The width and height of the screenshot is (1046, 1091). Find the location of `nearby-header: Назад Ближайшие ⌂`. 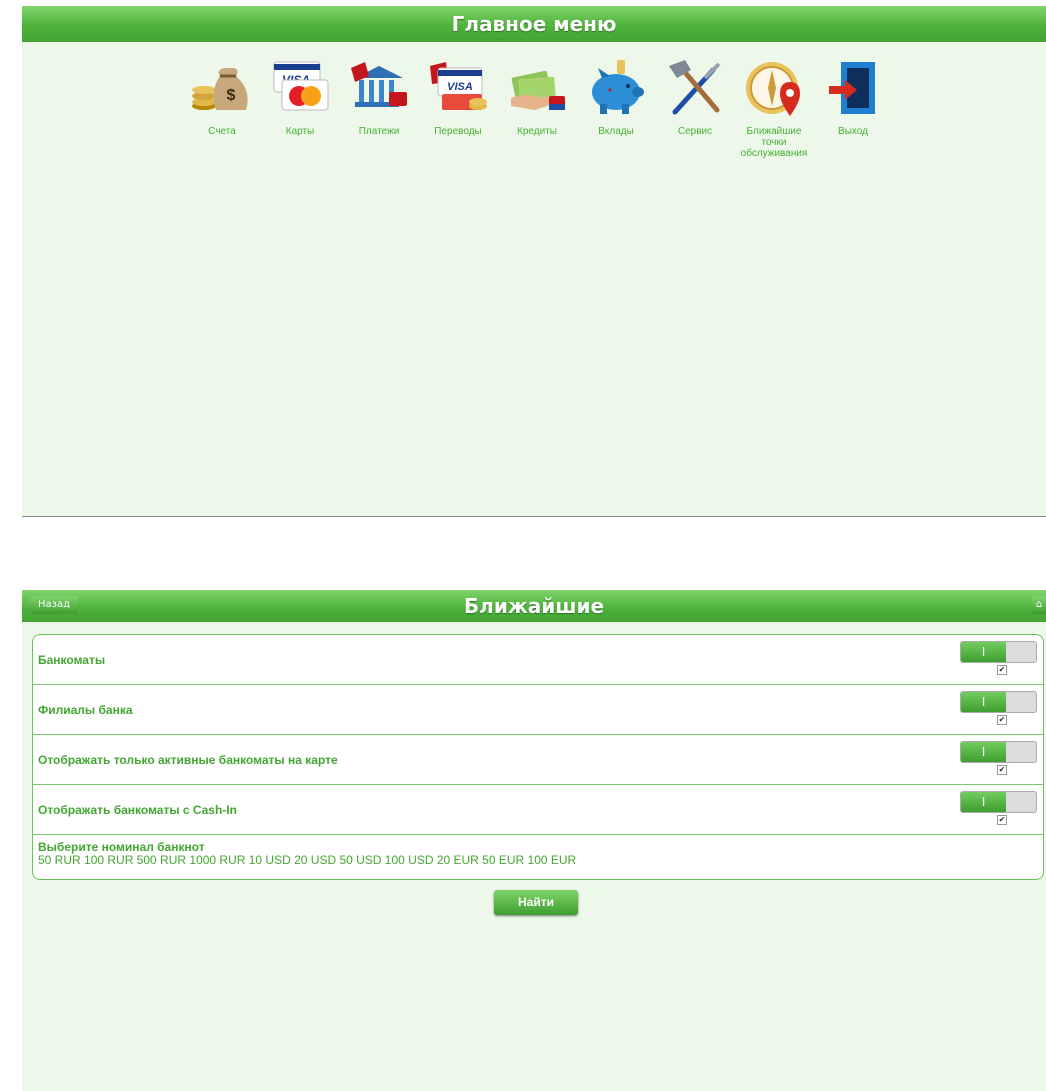

nearby-header: Назад Ближайшие ⌂ is located at coordinates (534, 606).